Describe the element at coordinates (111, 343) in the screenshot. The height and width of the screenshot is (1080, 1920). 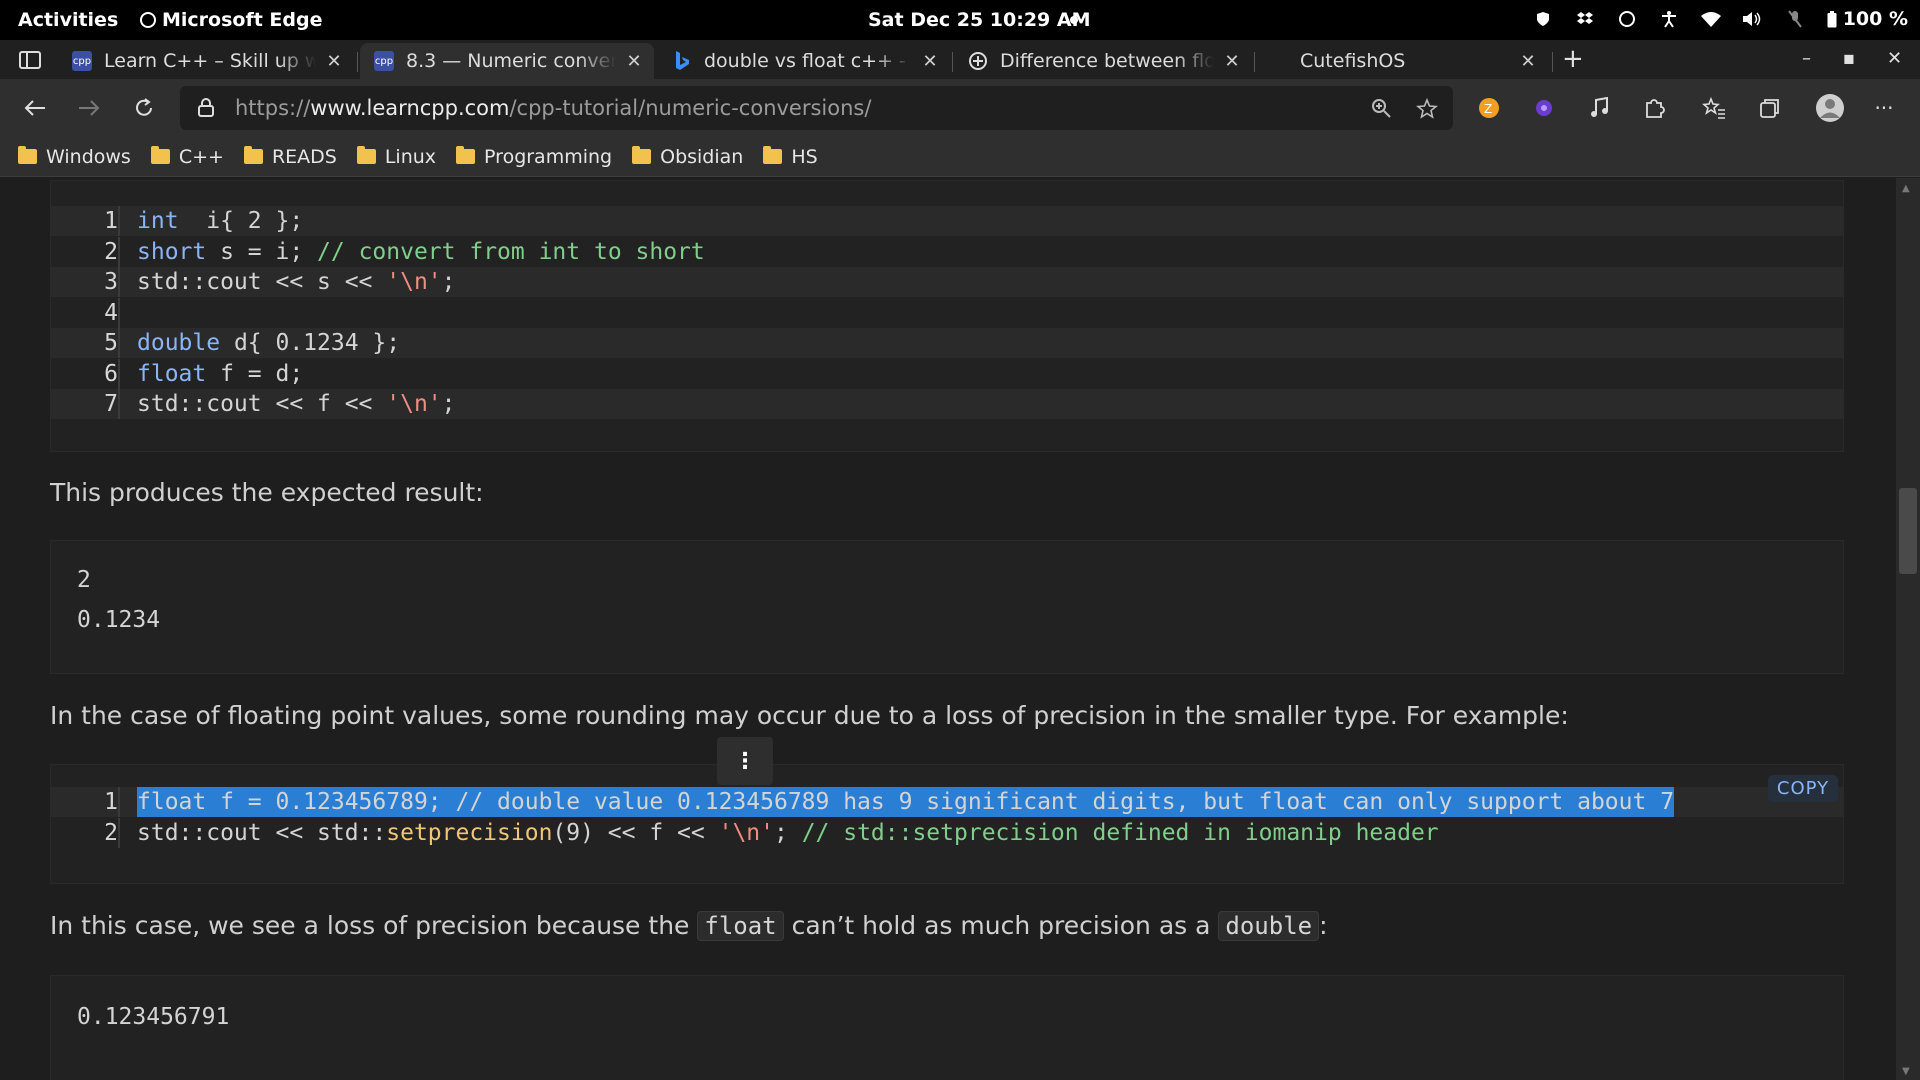
I see `line-number: 5` at that location.